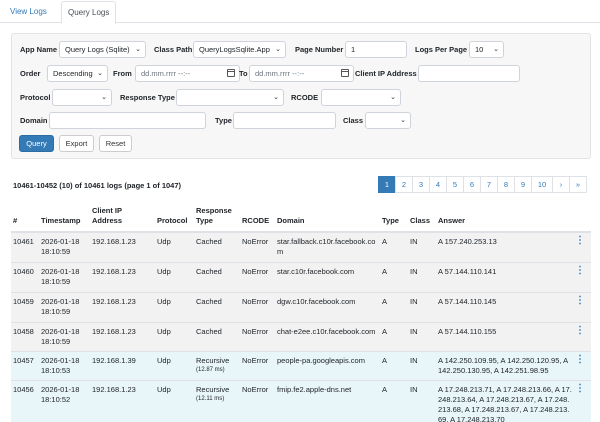 The width and height of the screenshot is (600, 422). Describe the element at coordinates (127, 120) in the screenshot. I see `domain-input` at that location.